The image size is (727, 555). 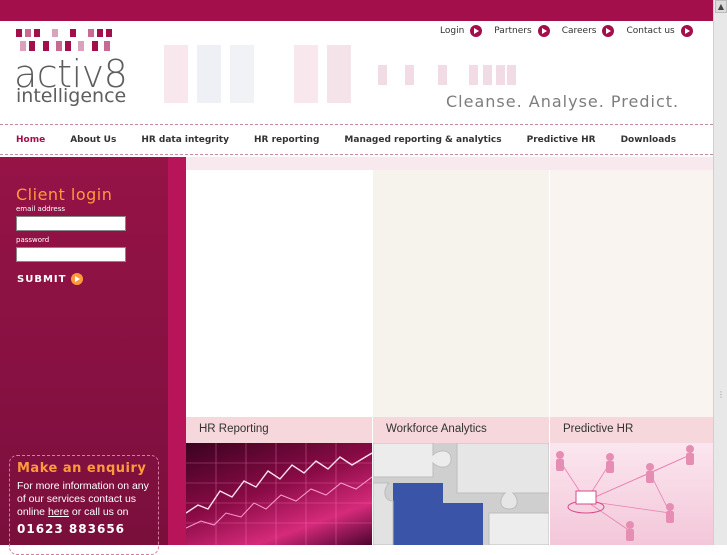 I want to click on enquiry-here-link: here, so click(x=58, y=512).